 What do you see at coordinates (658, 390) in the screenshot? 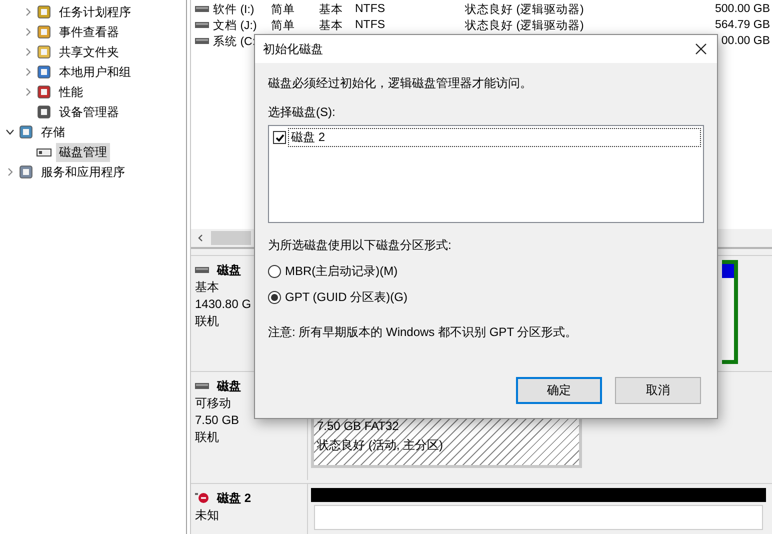
I see `dialog-button: 取消` at bounding box center [658, 390].